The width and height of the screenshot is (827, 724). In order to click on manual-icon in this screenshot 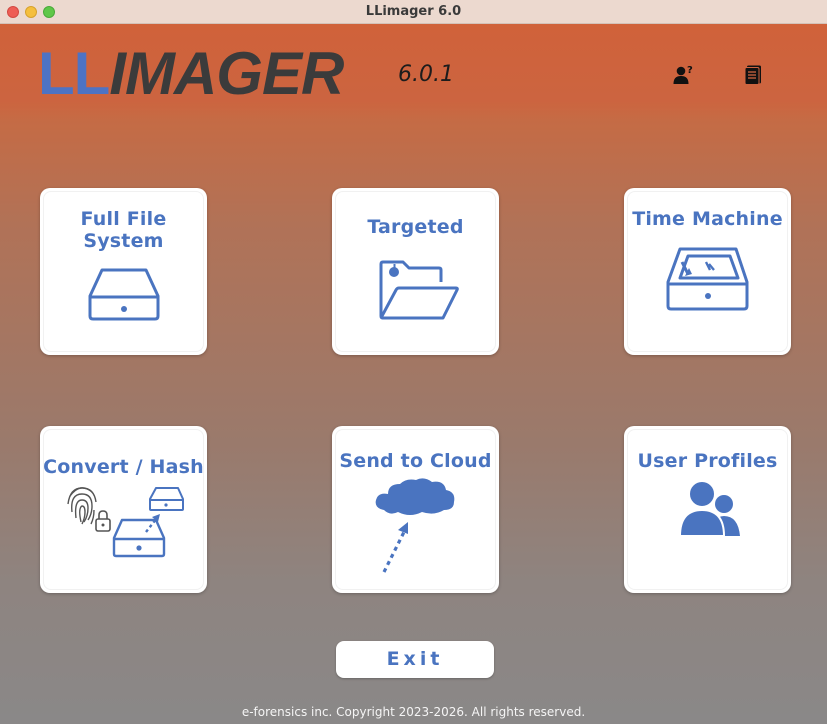, I will do `click(754, 75)`.